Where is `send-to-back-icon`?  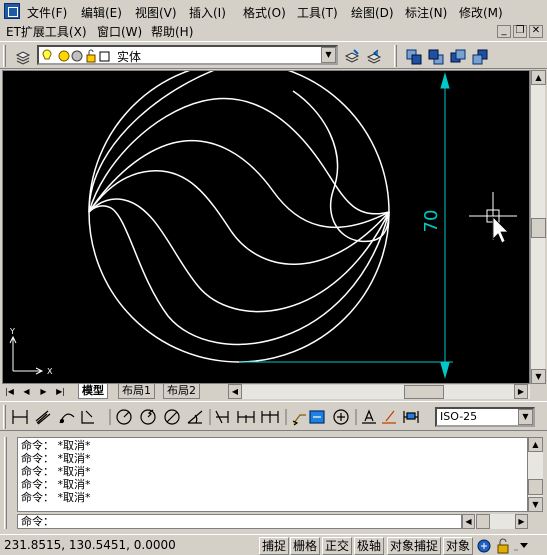
send-to-back-icon is located at coordinates (436, 57).